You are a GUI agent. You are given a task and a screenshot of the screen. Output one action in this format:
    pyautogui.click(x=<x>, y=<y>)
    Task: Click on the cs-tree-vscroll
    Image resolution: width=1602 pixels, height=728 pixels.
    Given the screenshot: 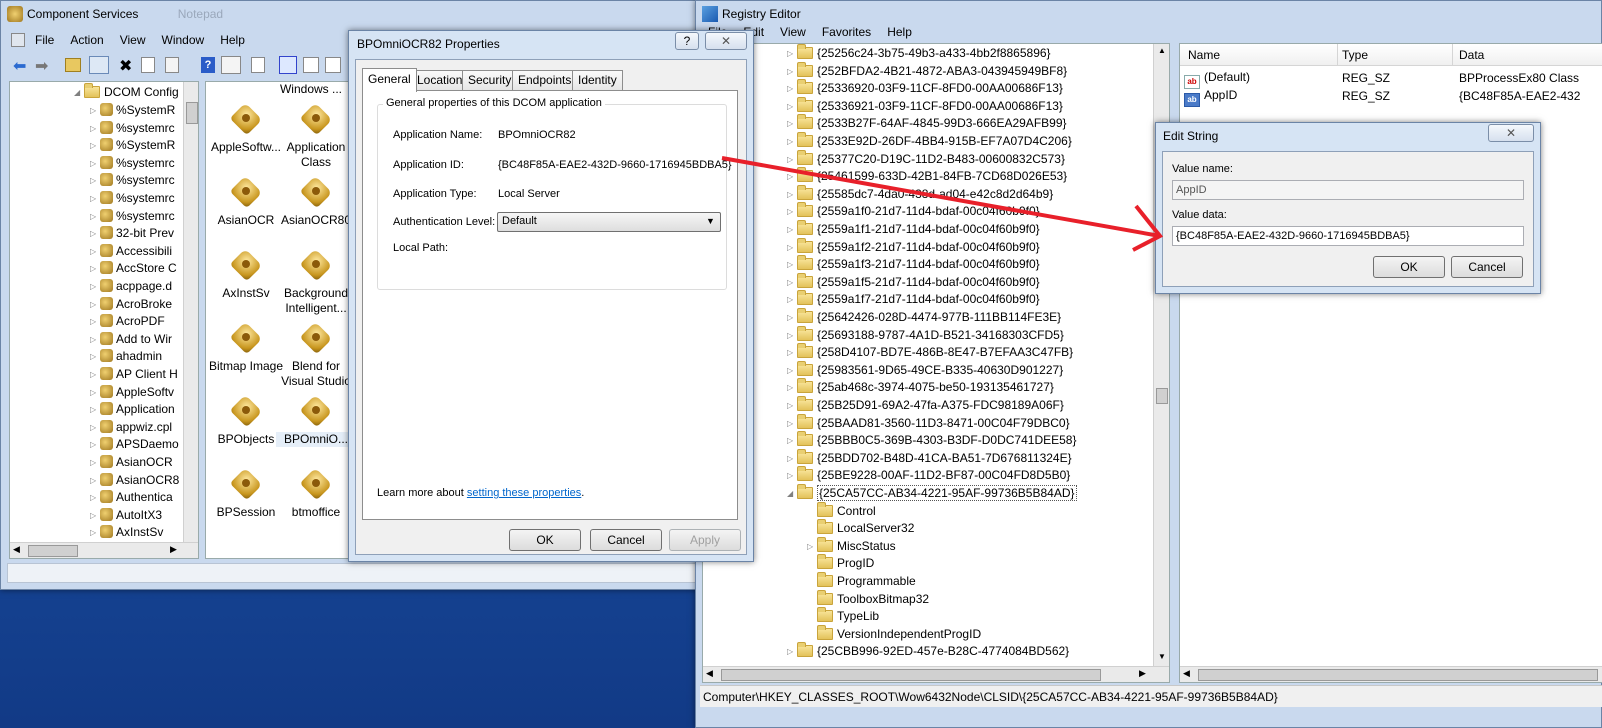 What is the action you would take?
    pyautogui.click(x=190, y=312)
    